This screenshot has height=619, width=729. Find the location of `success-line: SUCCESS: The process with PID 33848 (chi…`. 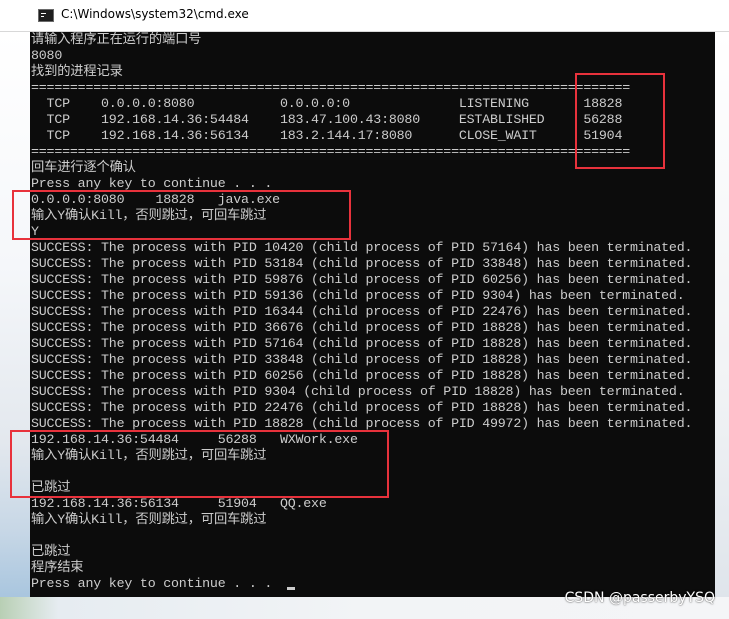

success-line: SUCCESS: The process with PID 33848 (chi… is located at coordinates (362, 359).